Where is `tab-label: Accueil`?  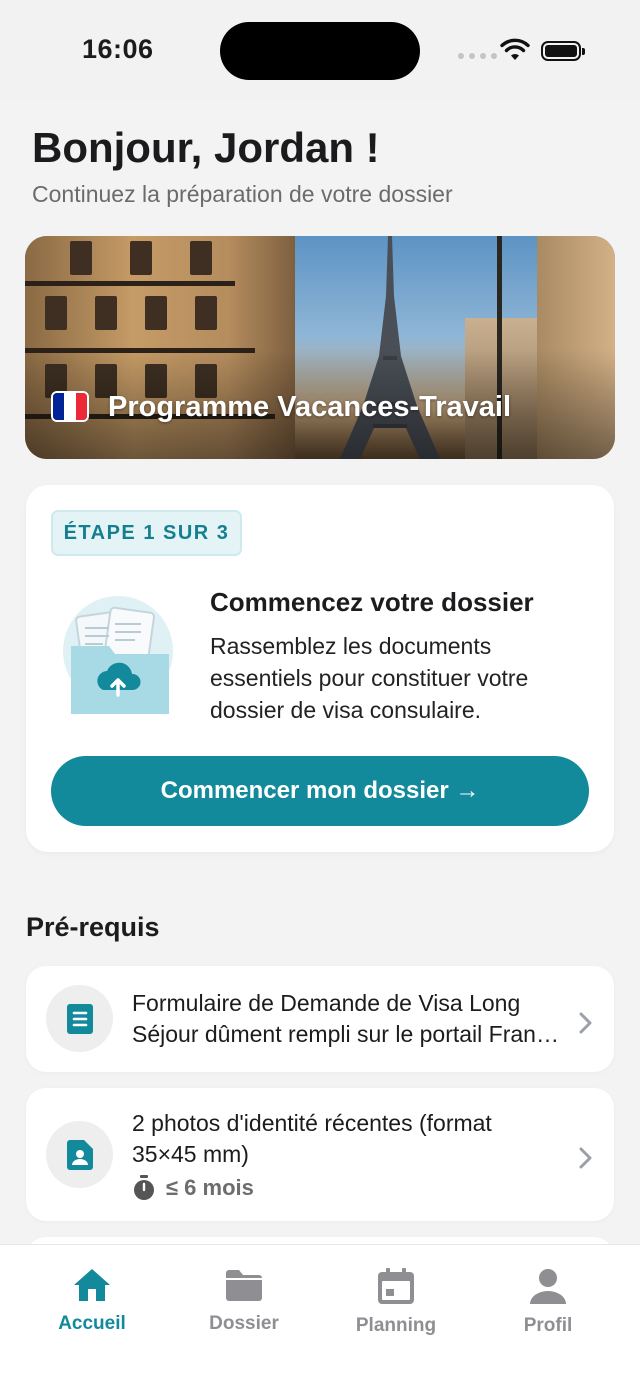
tab-label: Accueil is located at coordinates (92, 1323).